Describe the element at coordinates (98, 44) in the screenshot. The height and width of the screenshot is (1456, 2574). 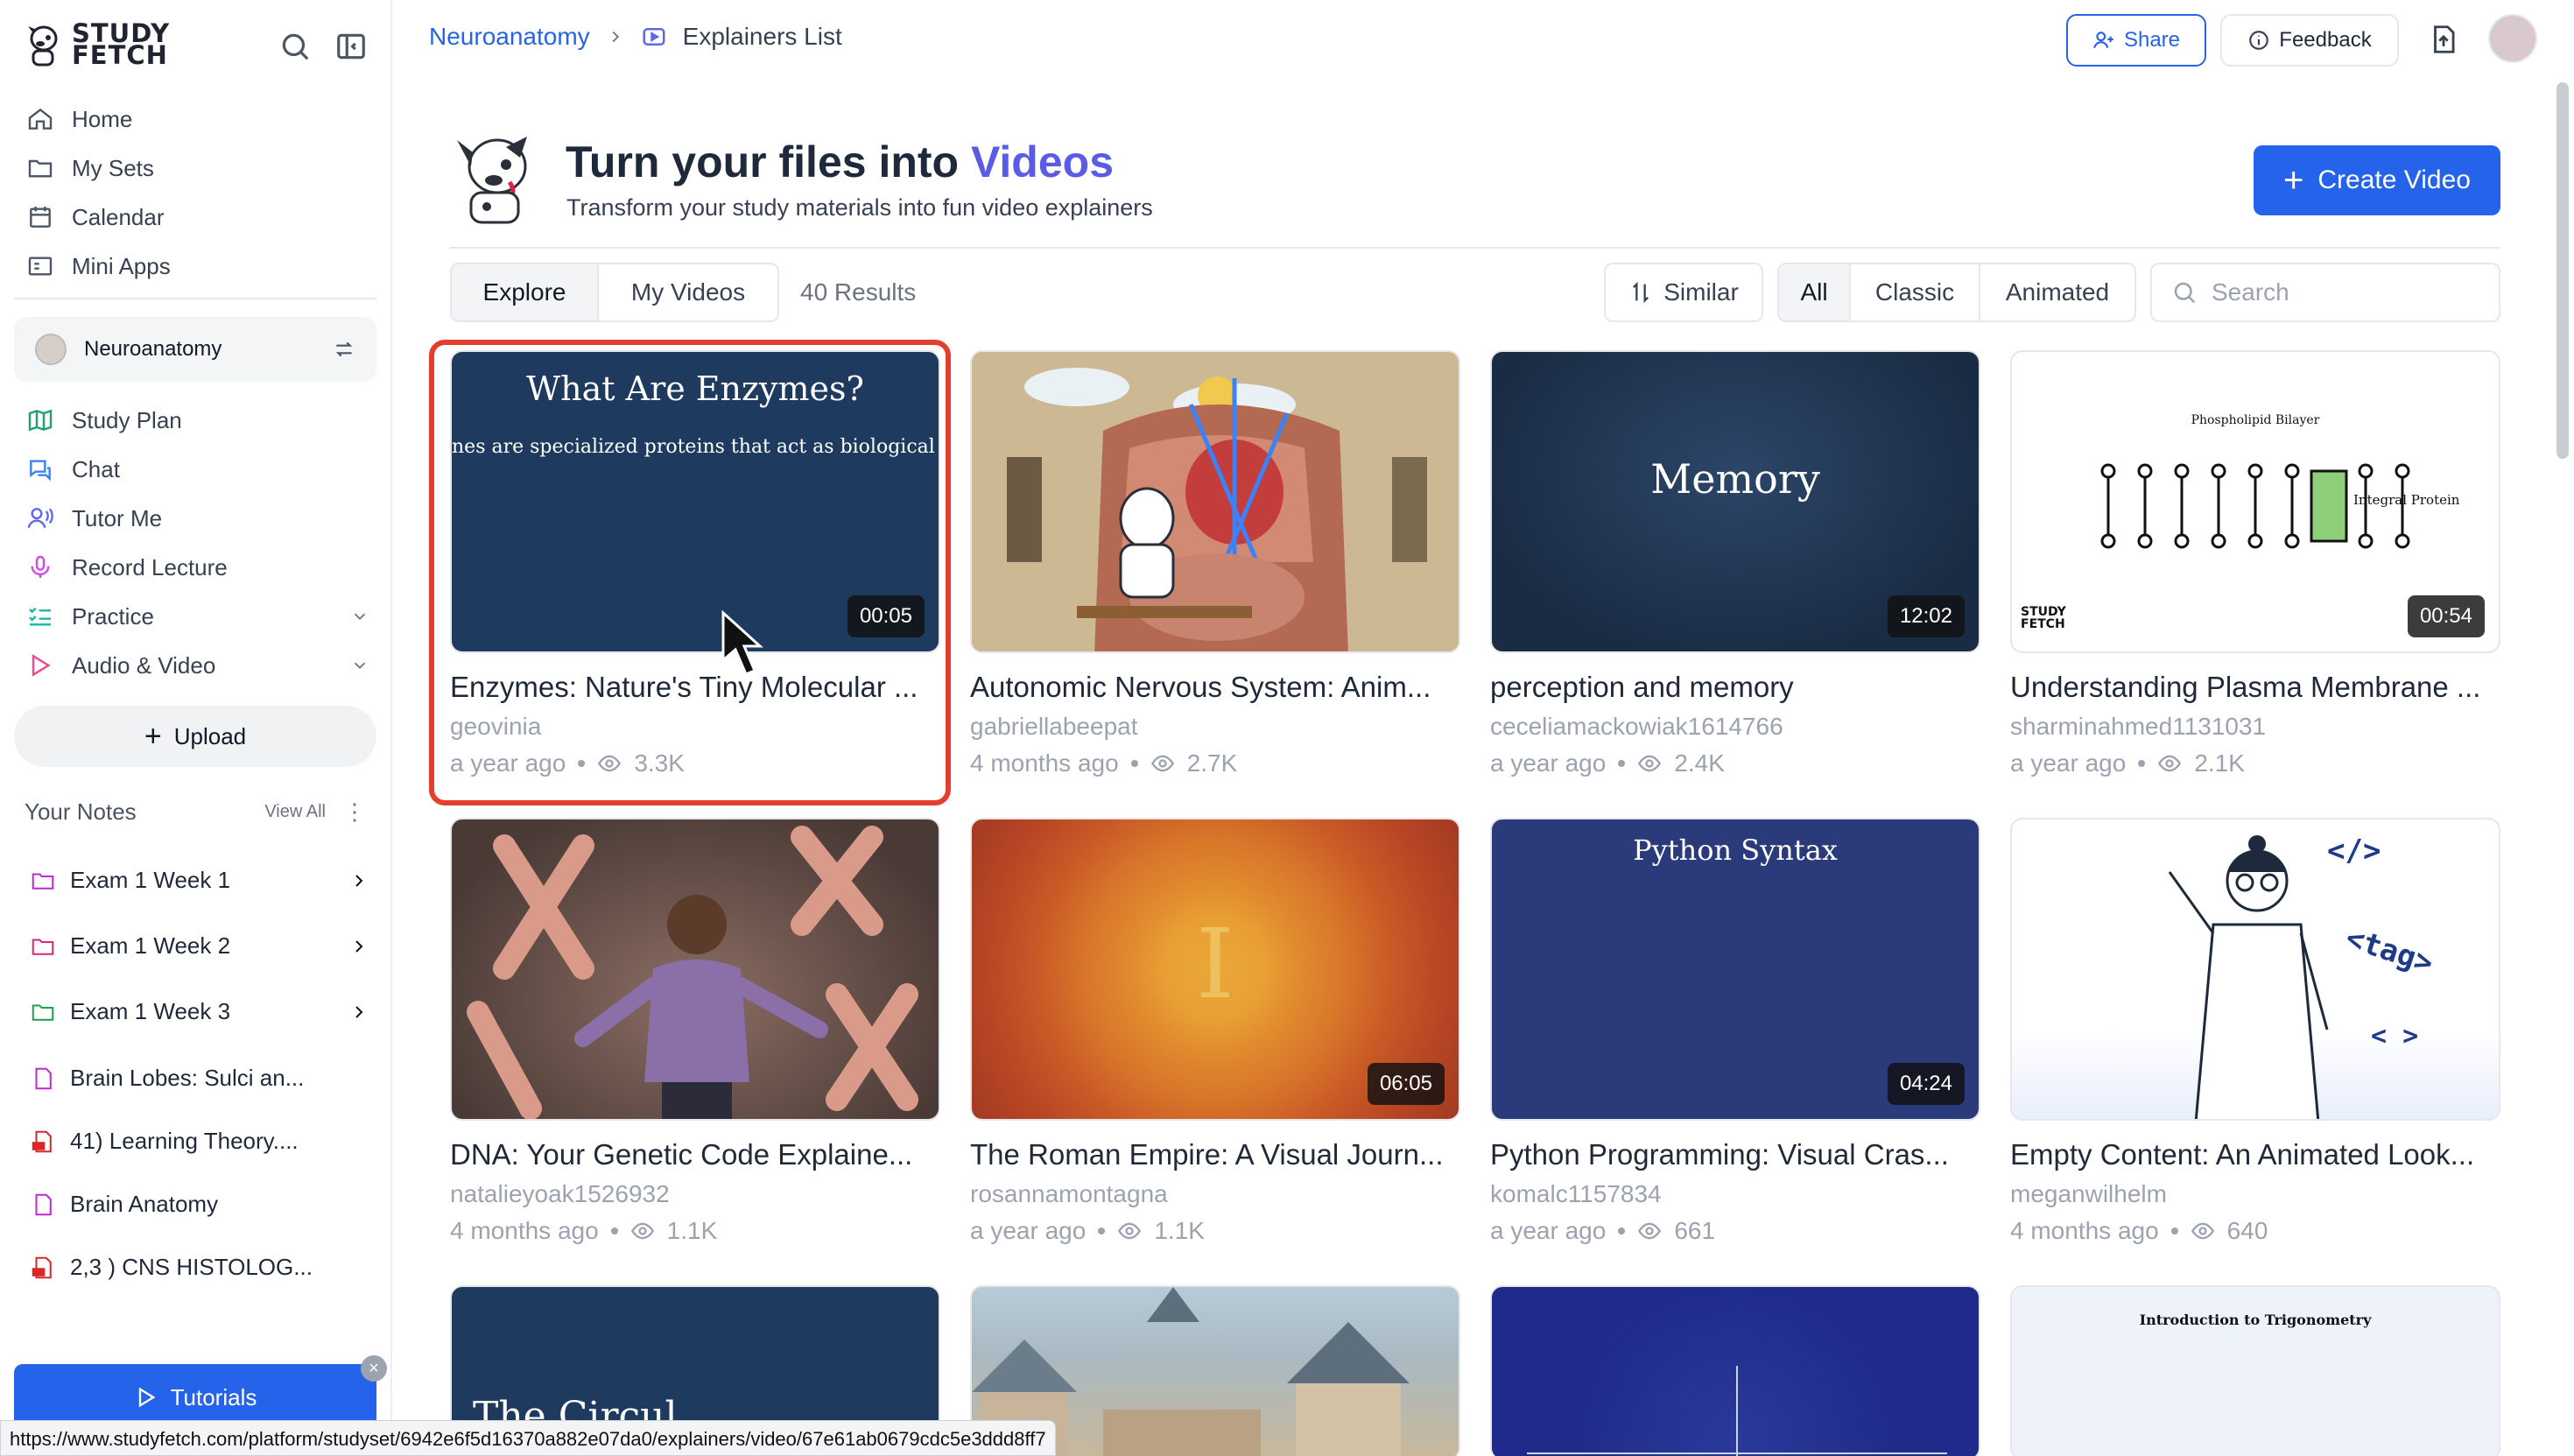
I see `studyfetch-logo: STUDY FETCH` at that location.